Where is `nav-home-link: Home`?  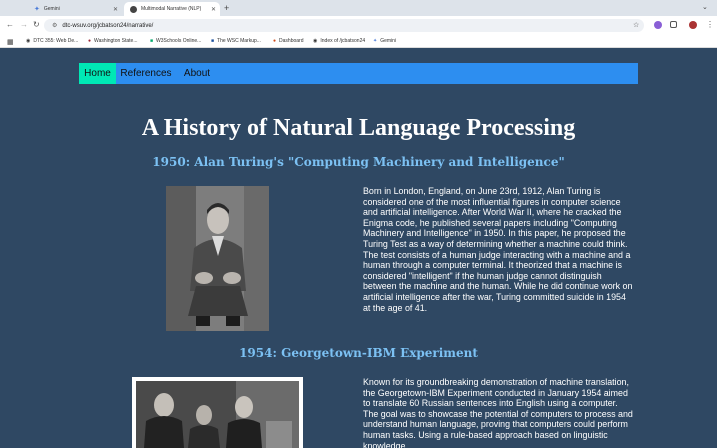
nav-home-link: Home is located at coordinates (97, 73).